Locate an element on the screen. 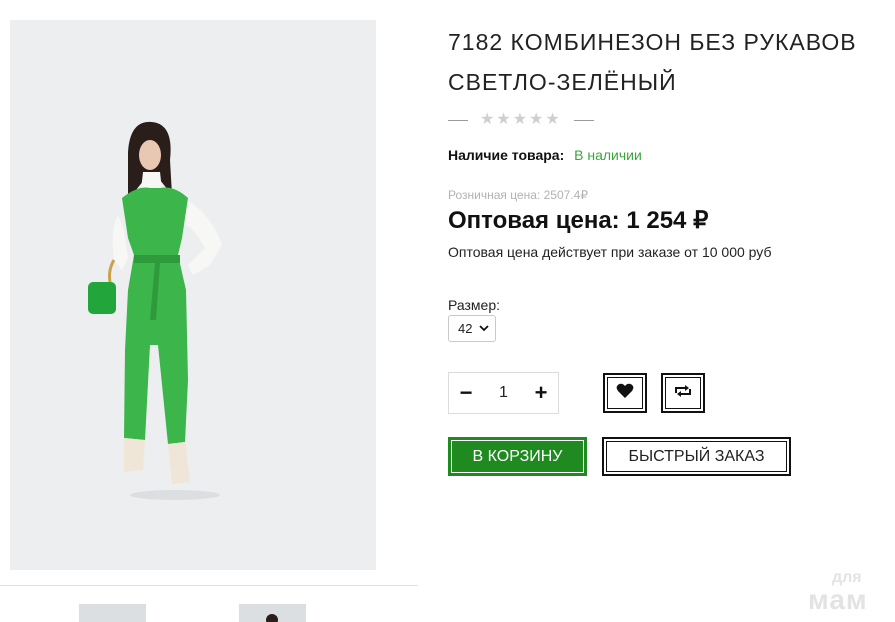  wholesale-price: Оптовая цена: 1 254 ₽ is located at coordinates (578, 220).